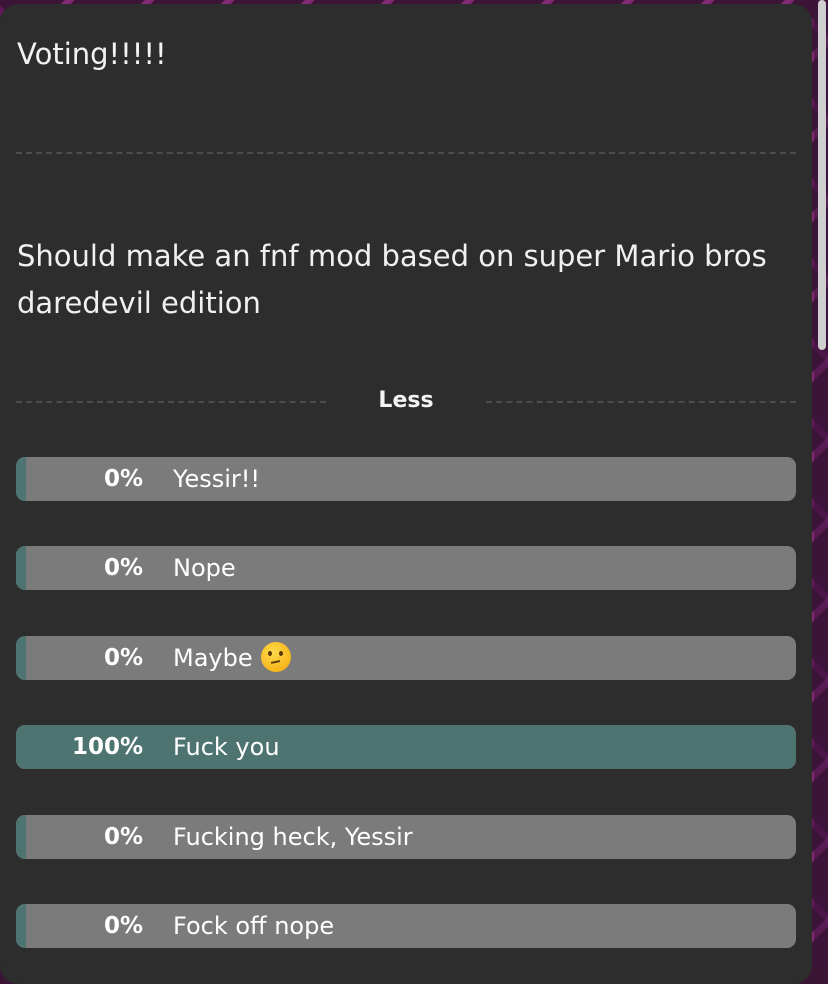 This screenshot has height=984, width=828. I want to click on option-label-text: Fuck you, so click(226, 747).